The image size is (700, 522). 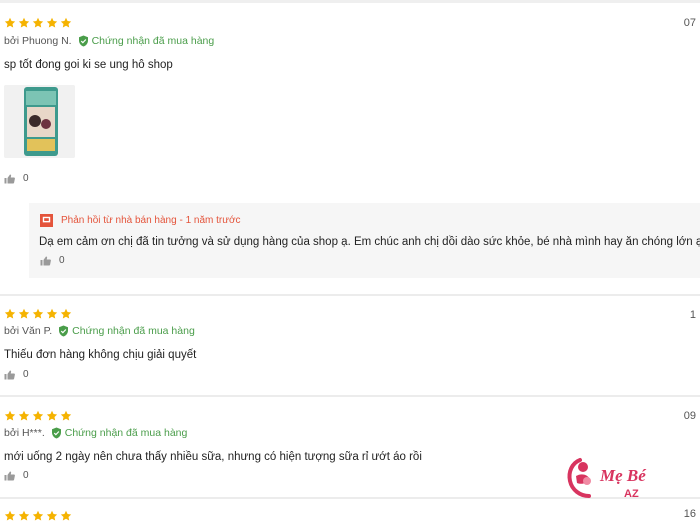 What do you see at coordinates (88, 65) in the screenshot?
I see `review-content: sp tốt đong goi ki se ung hô shop` at bounding box center [88, 65].